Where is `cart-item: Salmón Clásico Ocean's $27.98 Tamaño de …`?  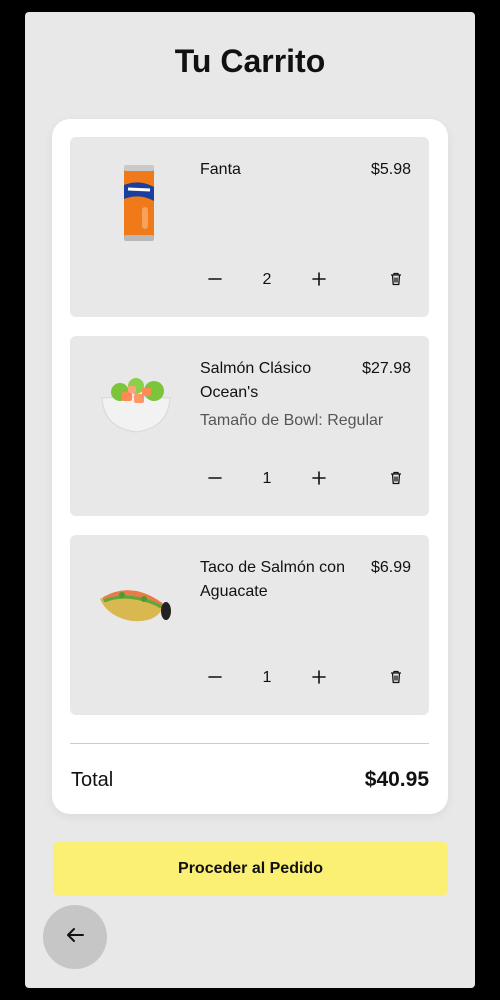
cart-item: Salmón Clásico Ocean's $27.98 Tamaño de … is located at coordinates (249, 426).